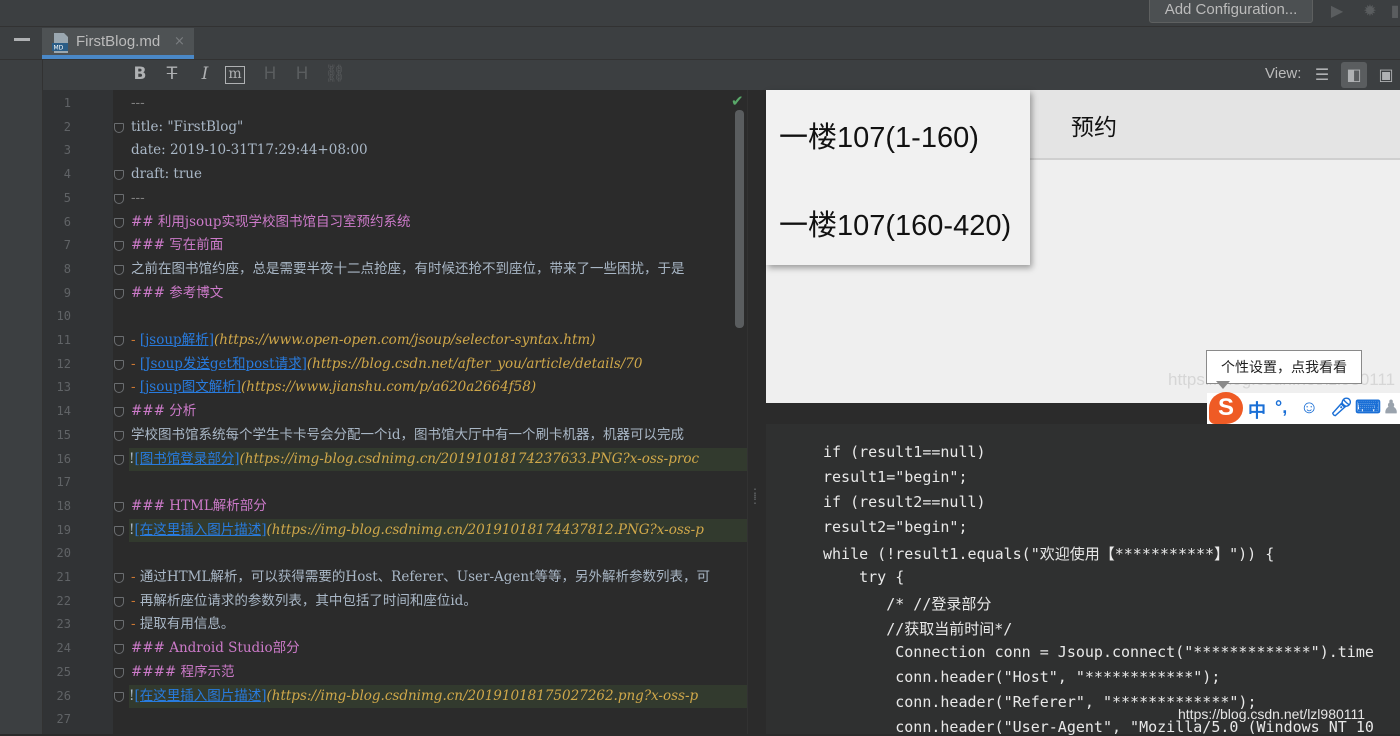 The width and height of the screenshot is (1400, 736). I want to click on editor-text: title: "FirstBlog", so click(187, 126).